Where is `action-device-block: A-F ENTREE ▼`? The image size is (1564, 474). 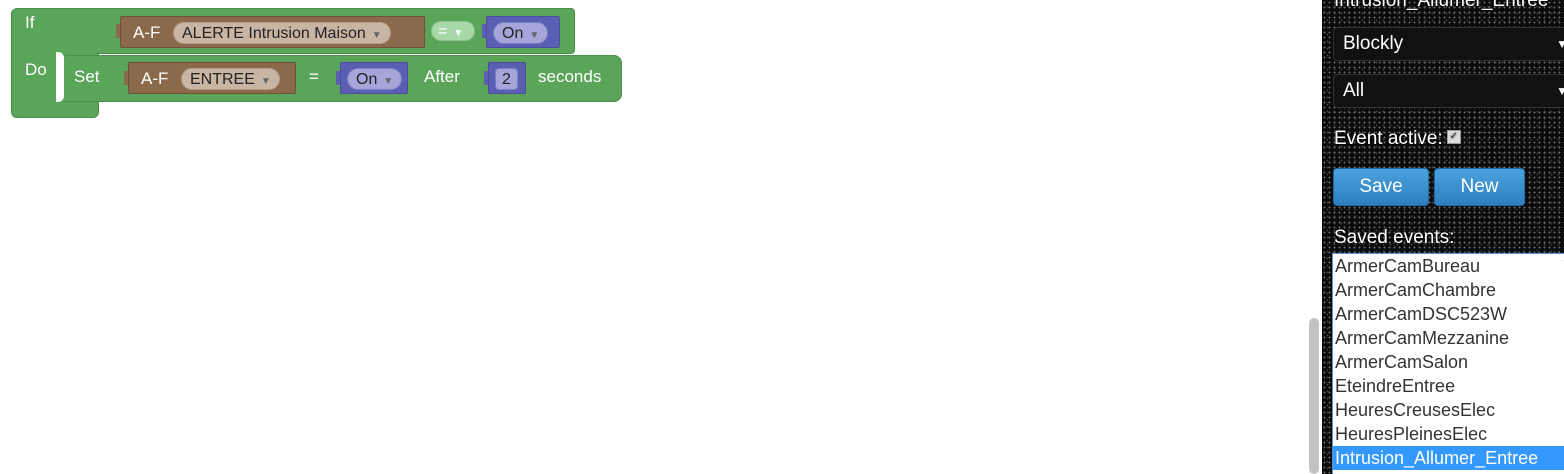
action-device-block: A-F ENTREE ▼ is located at coordinates (212, 78).